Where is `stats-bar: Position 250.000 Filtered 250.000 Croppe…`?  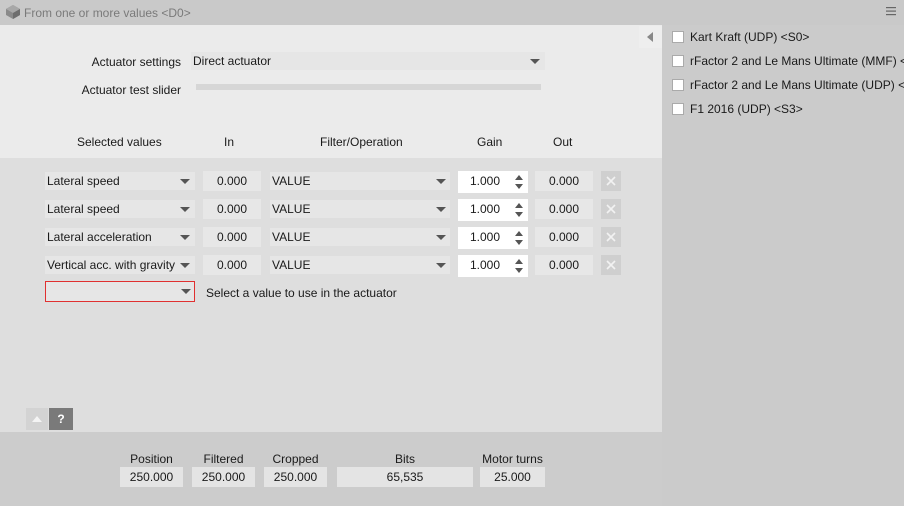 stats-bar: Position 250.000 Filtered 250.000 Croppe… is located at coordinates (331, 469).